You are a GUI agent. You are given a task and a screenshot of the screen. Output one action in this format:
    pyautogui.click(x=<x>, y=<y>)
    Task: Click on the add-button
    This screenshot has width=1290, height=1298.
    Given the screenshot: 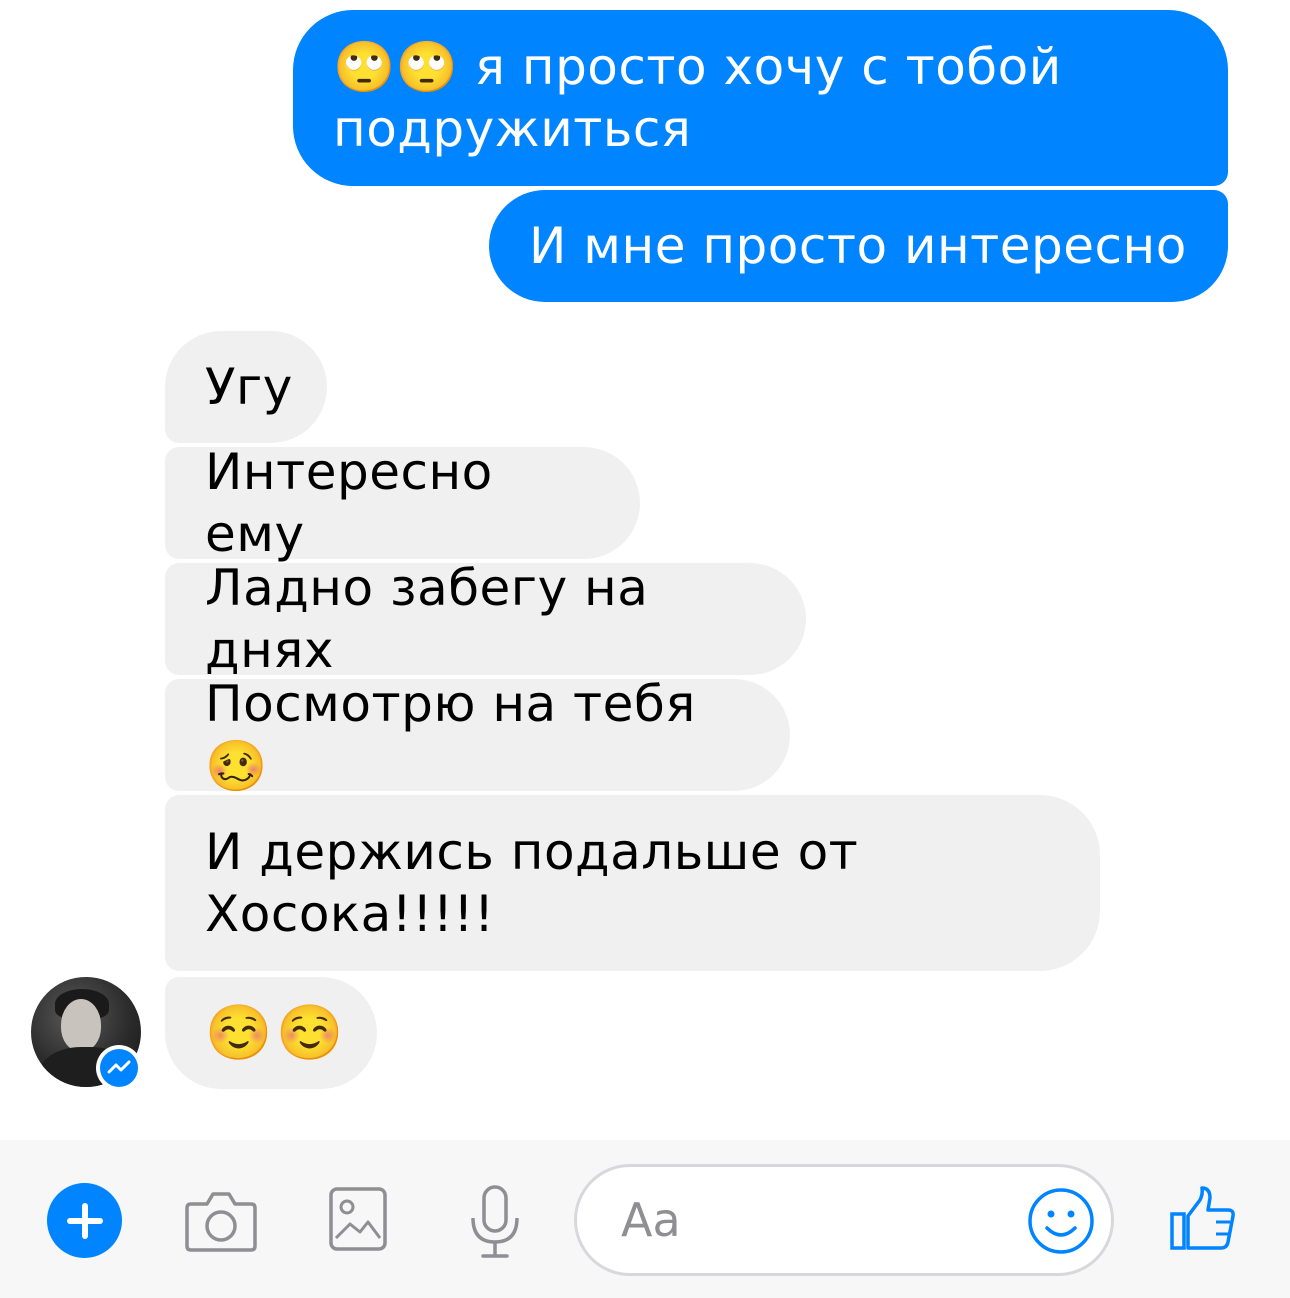 What is the action you would take?
    pyautogui.click(x=84, y=1220)
    